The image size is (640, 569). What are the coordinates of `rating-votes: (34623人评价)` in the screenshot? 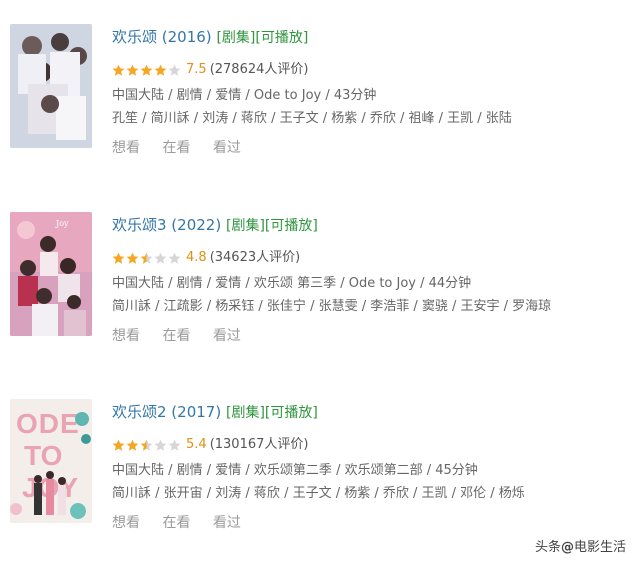 It's located at (255, 258).